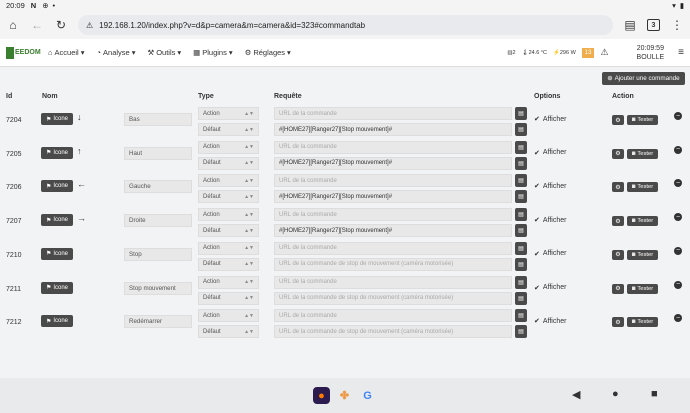  Describe the element at coordinates (24, 52) in the screenshot. I see `jeedom-logo: EEDOM` at that location.